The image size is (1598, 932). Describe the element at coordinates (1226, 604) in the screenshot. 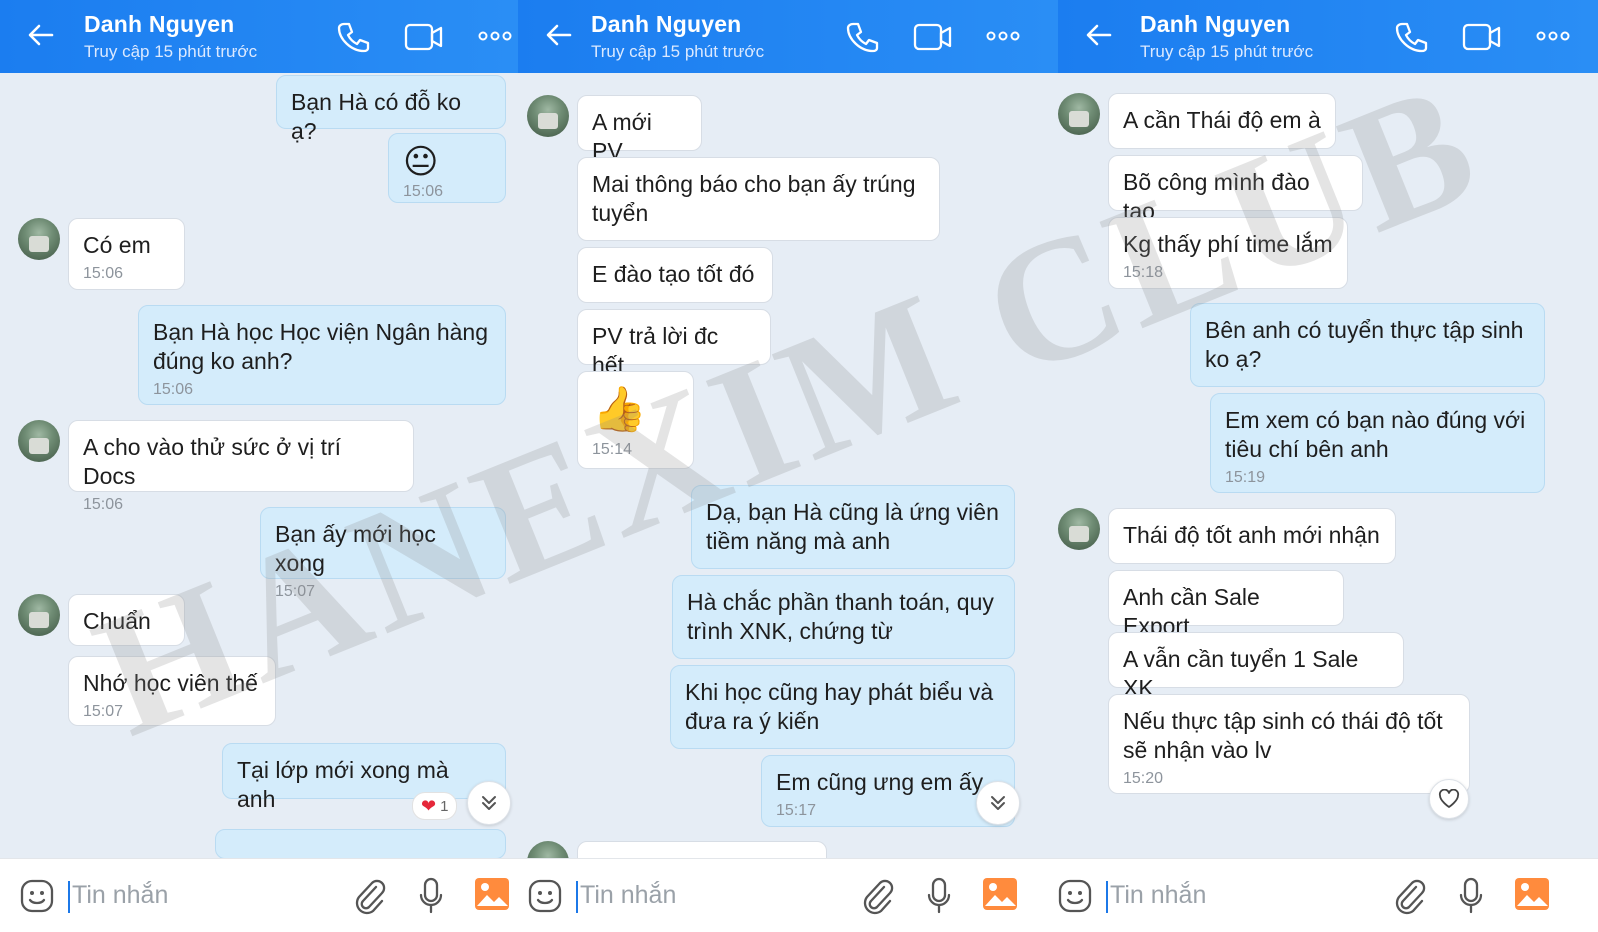

I see `message-bubble: Anh cần Sale Export` at that location.